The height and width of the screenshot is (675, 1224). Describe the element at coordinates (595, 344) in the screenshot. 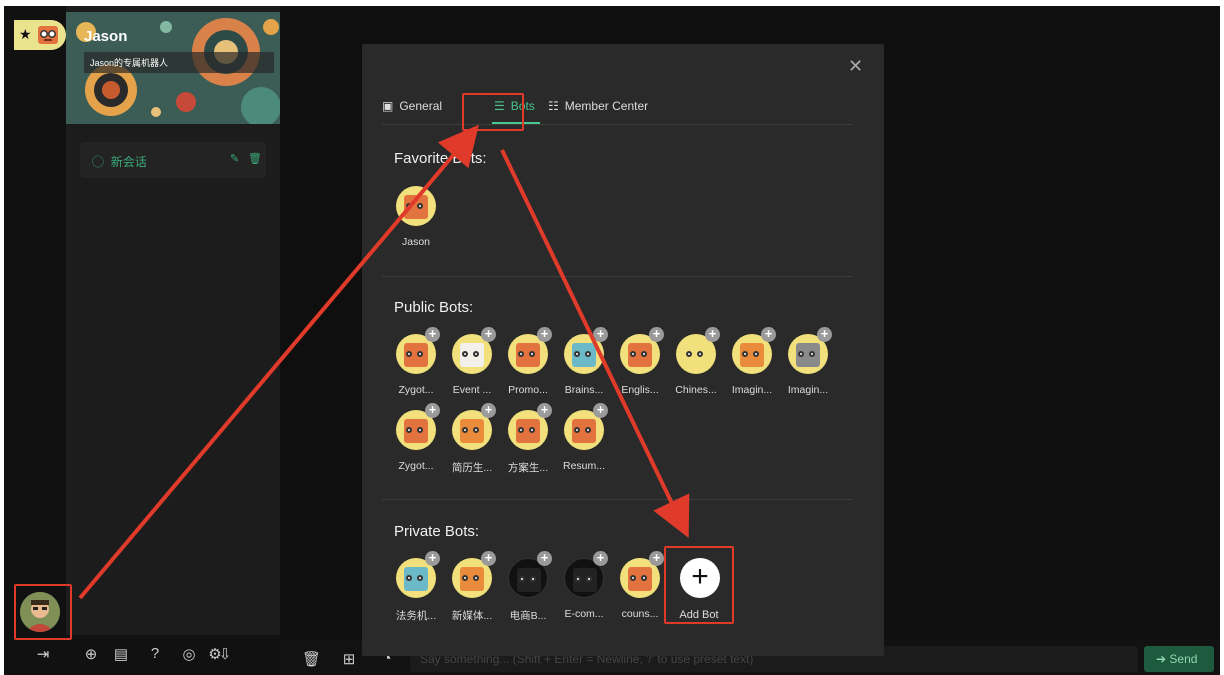

I see `arrow-bots-to-add` at that location.